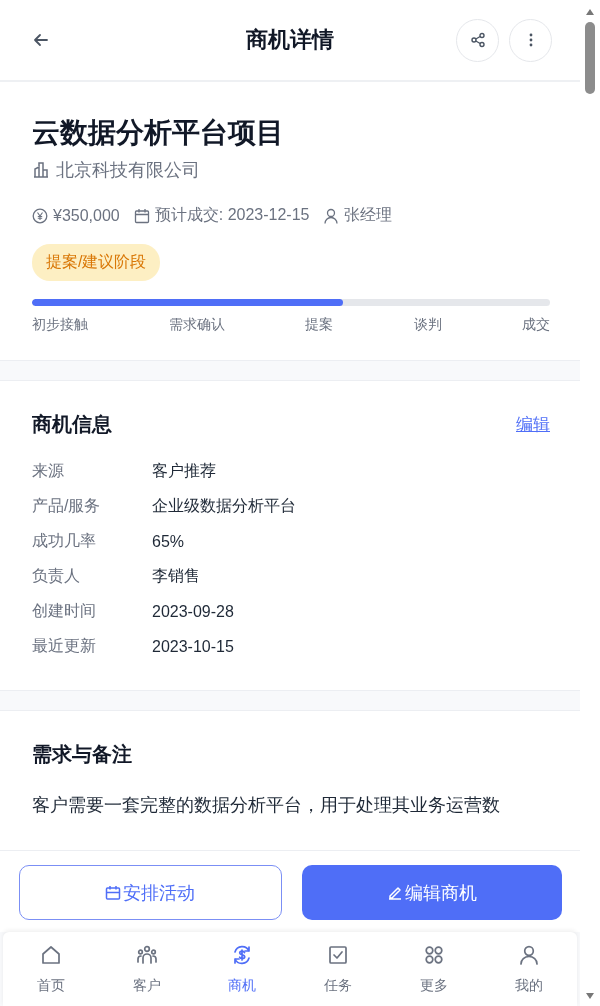 The image size is (600, 1006). What do you see at coordinates (368, 215) in the screenshot?
I see `owner-name: 张经理` at bounding box center [368, 215].